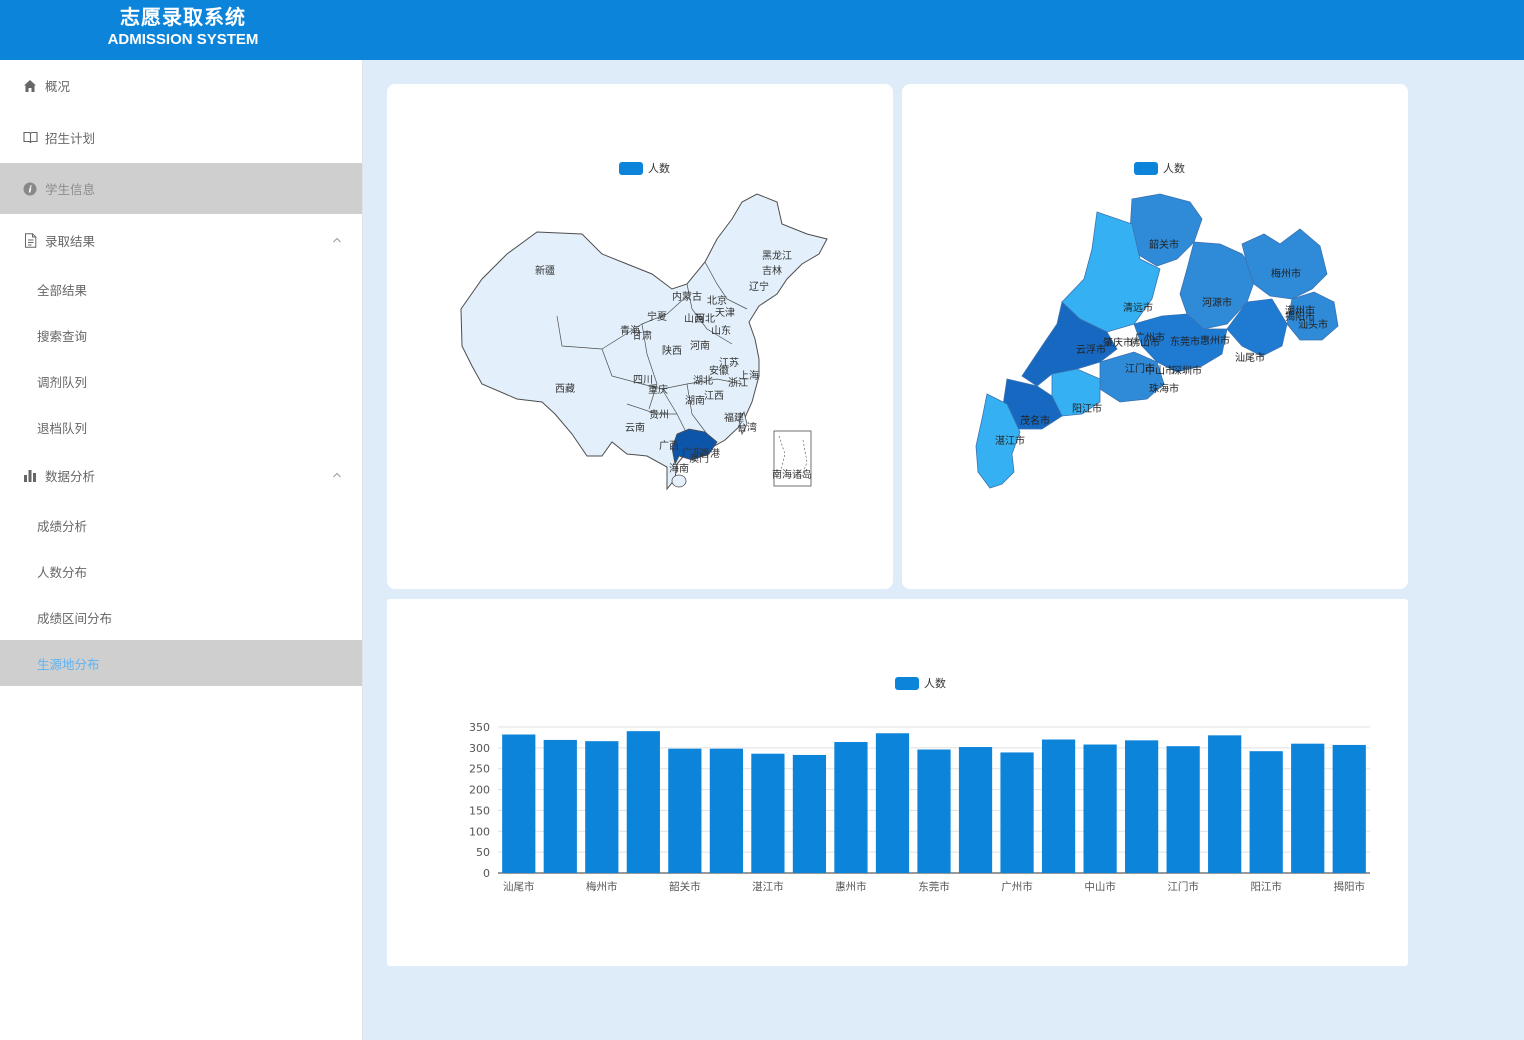 The image size is (1524, 1040). I want to click on bar-韶关市, so click(685, 810).